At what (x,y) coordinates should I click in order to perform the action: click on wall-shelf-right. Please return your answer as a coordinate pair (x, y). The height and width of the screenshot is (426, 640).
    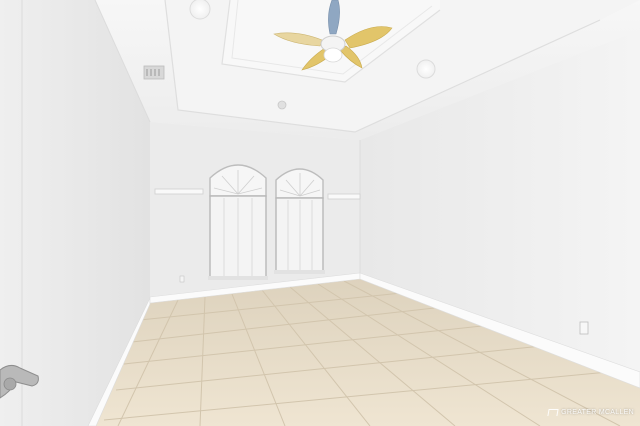
    Looking at the image, I should click on (344, 196).